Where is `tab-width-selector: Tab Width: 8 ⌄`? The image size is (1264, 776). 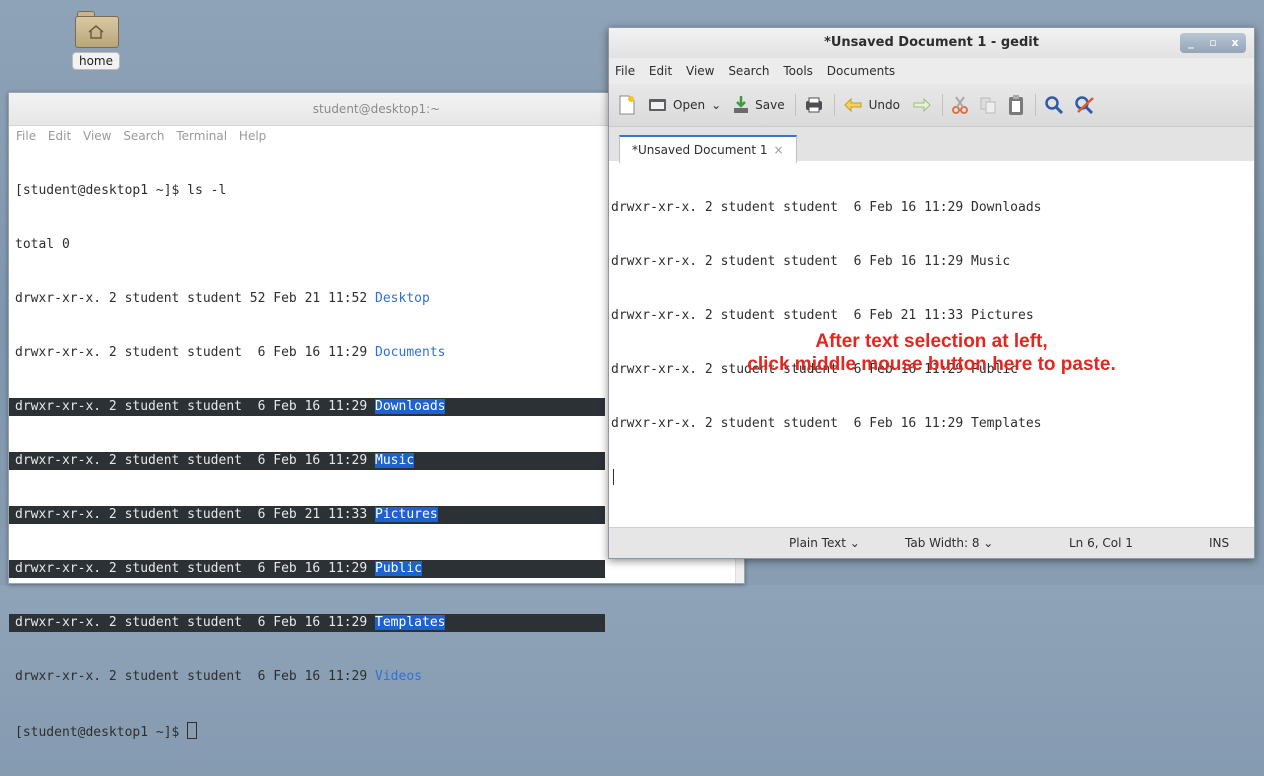 tab-width-selector: Tab Width: 8 ⌄ is located at coordinates (949, 543).